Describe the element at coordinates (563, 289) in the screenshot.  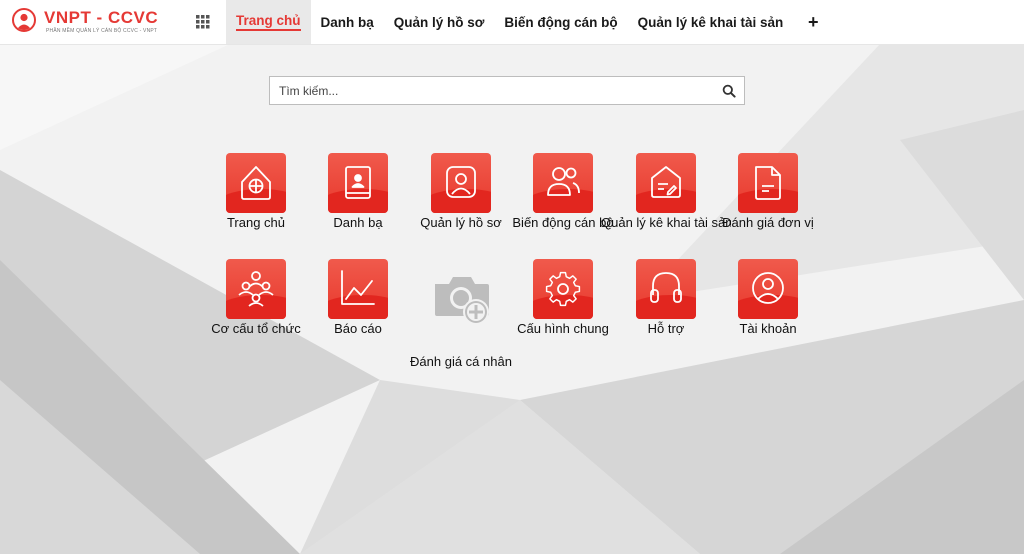
I see `settings-icon` at that location.